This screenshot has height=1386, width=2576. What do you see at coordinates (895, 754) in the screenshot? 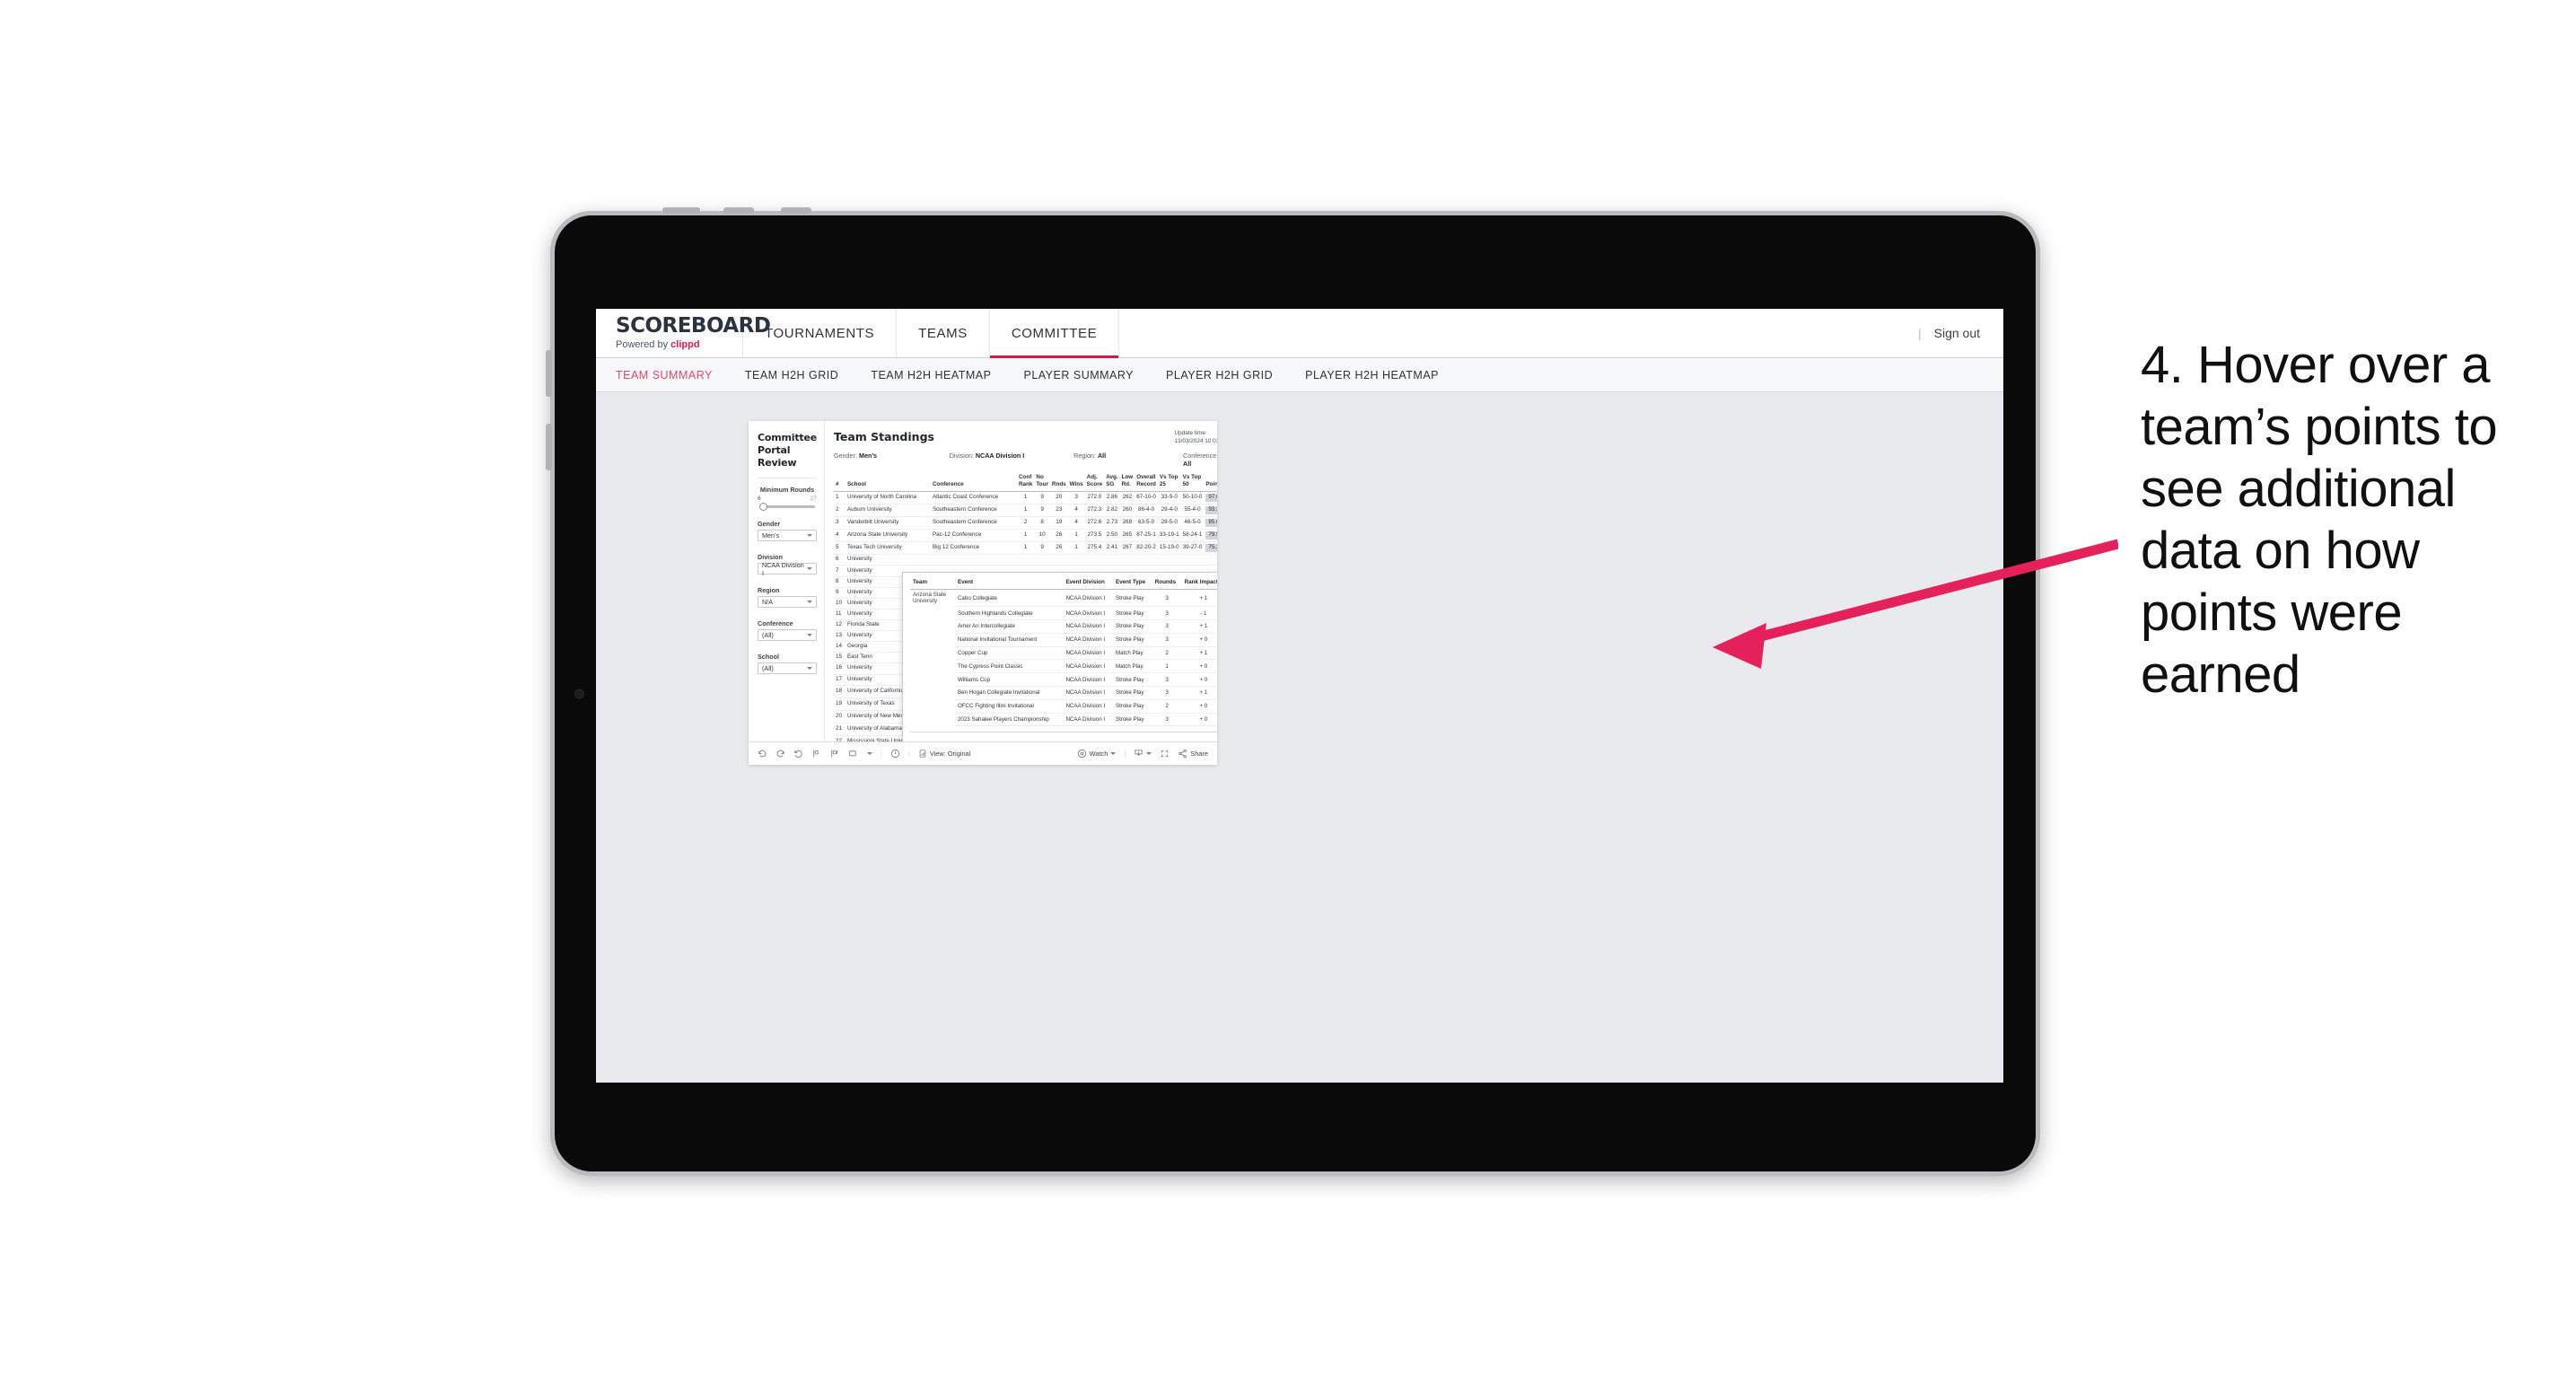
I see `pause-auto-update-icon` at bounding box center [895, 754].